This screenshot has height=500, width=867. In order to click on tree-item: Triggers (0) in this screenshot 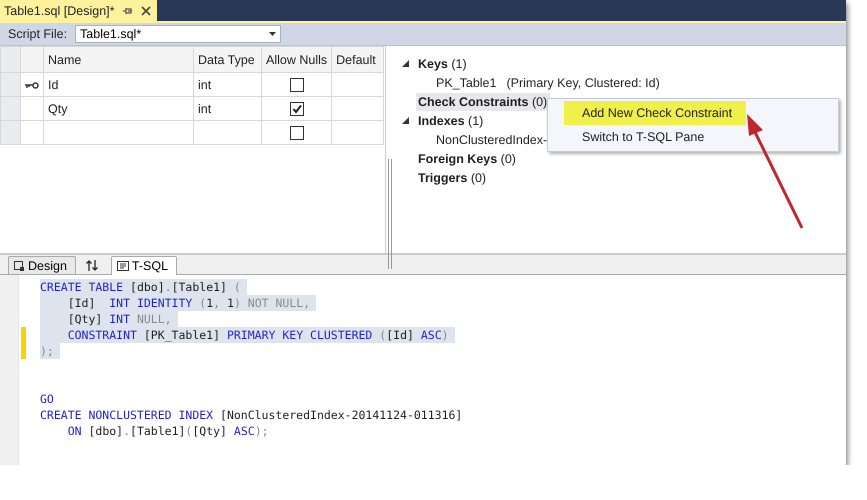, I will do `click(453, 177)`.